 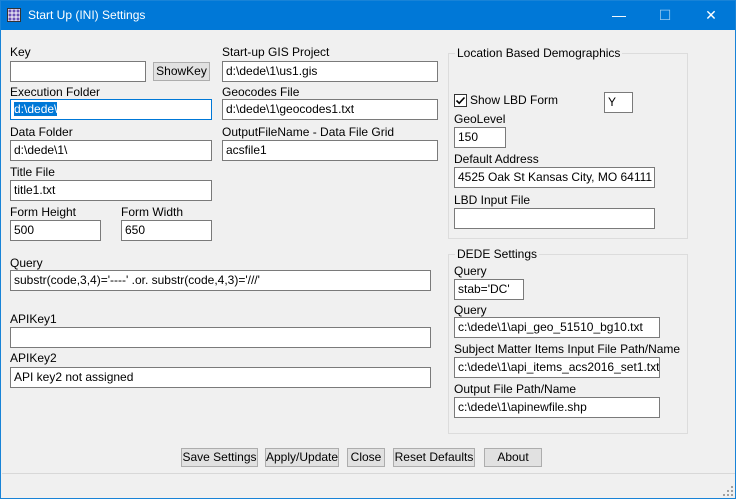 What do you see at coordinates (166, 230) in the screenshot?
I see `form-width-input: 650` at bounding box center [166, 230].